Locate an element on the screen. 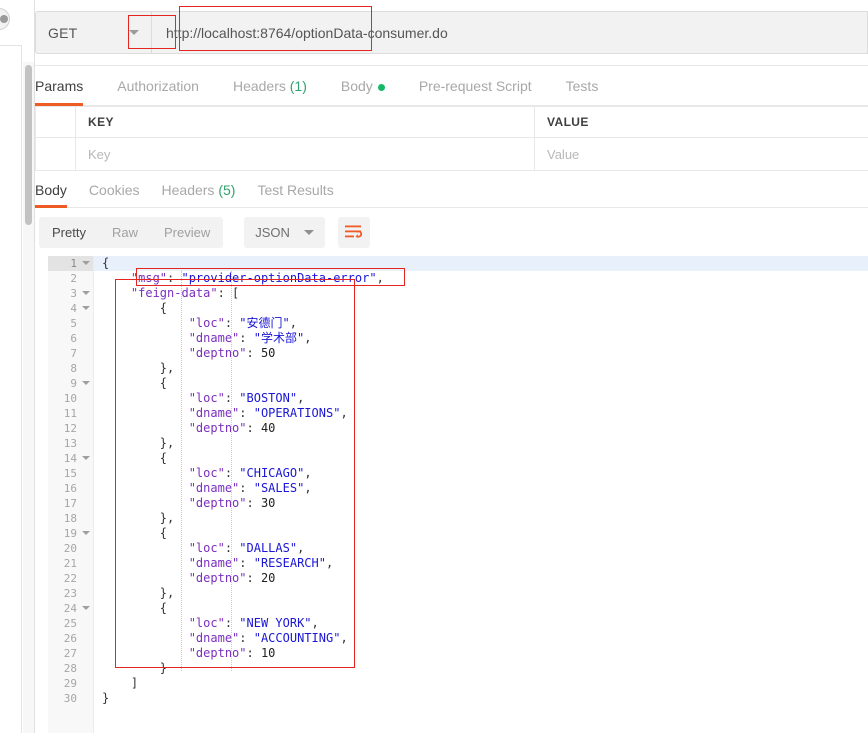  line-number: 8 is located at coordinates (73, 368).